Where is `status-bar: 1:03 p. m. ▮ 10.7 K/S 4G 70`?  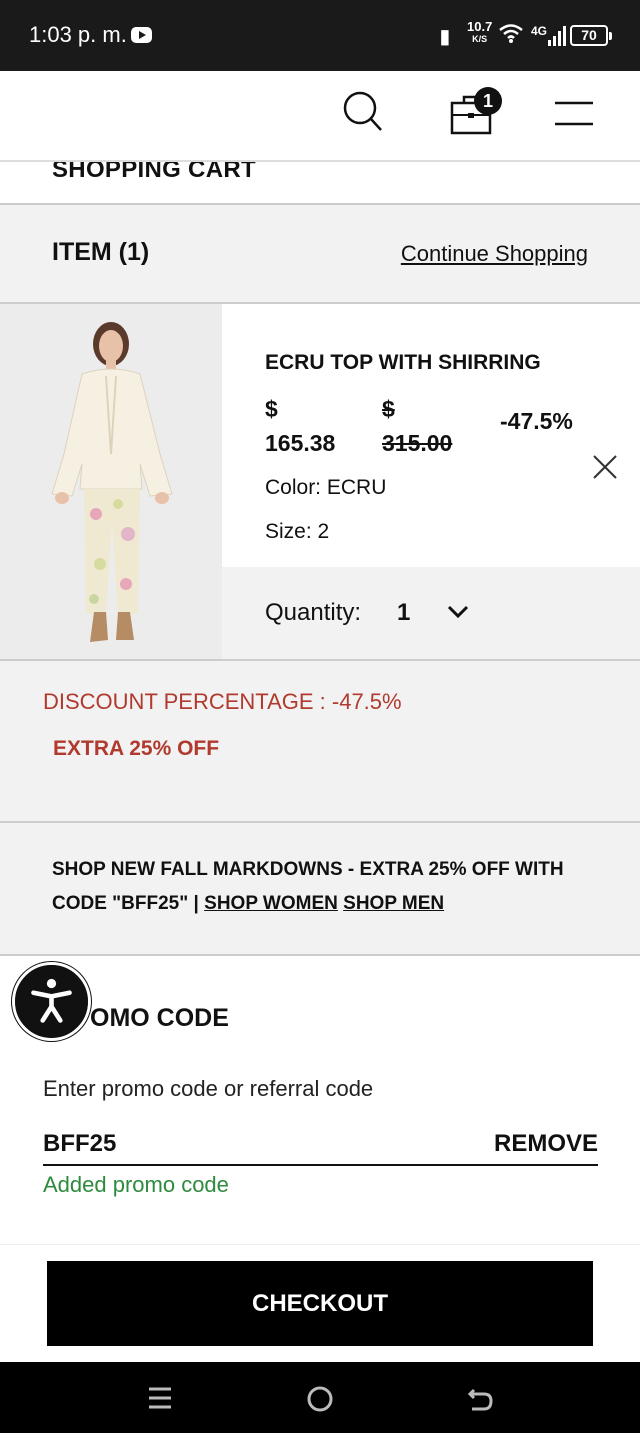
status-bar: 1:03 p. m. ▮ 10.7 K/S 4G 70 is located at coordinates (320, 35).